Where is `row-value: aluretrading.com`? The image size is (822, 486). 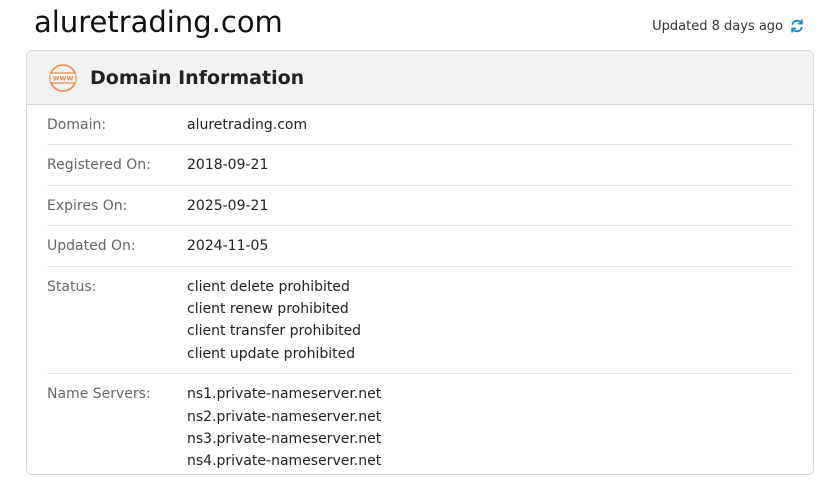 row-value: aluretrading.com is located at coordinates (247, 125).